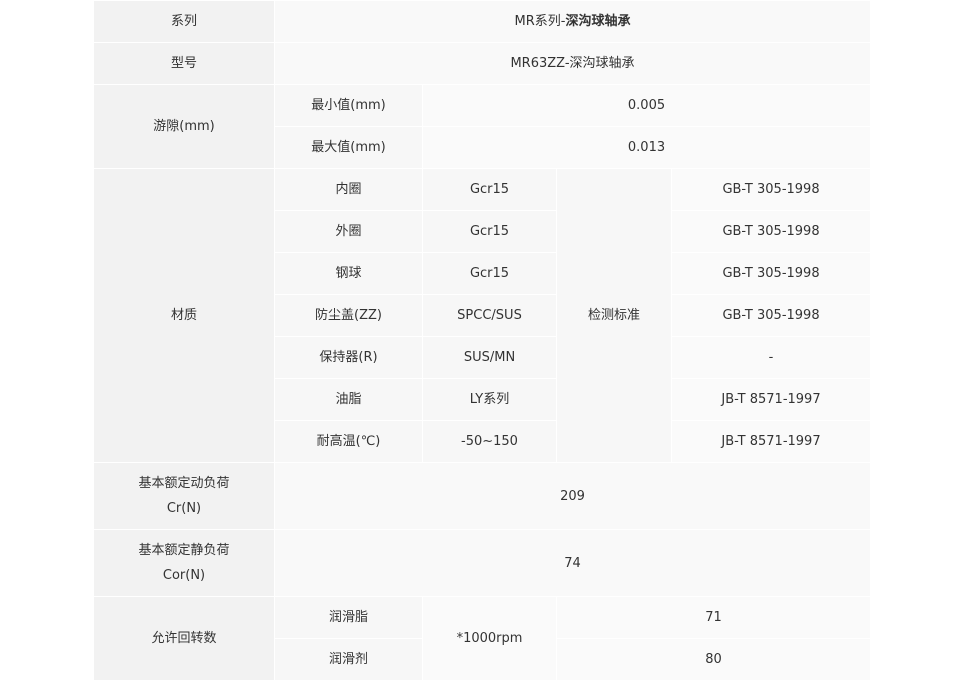 This screenshot has height=681, width=953. I want to click on dynamic-load-label-line2: Cr(N), so click(184, 508).